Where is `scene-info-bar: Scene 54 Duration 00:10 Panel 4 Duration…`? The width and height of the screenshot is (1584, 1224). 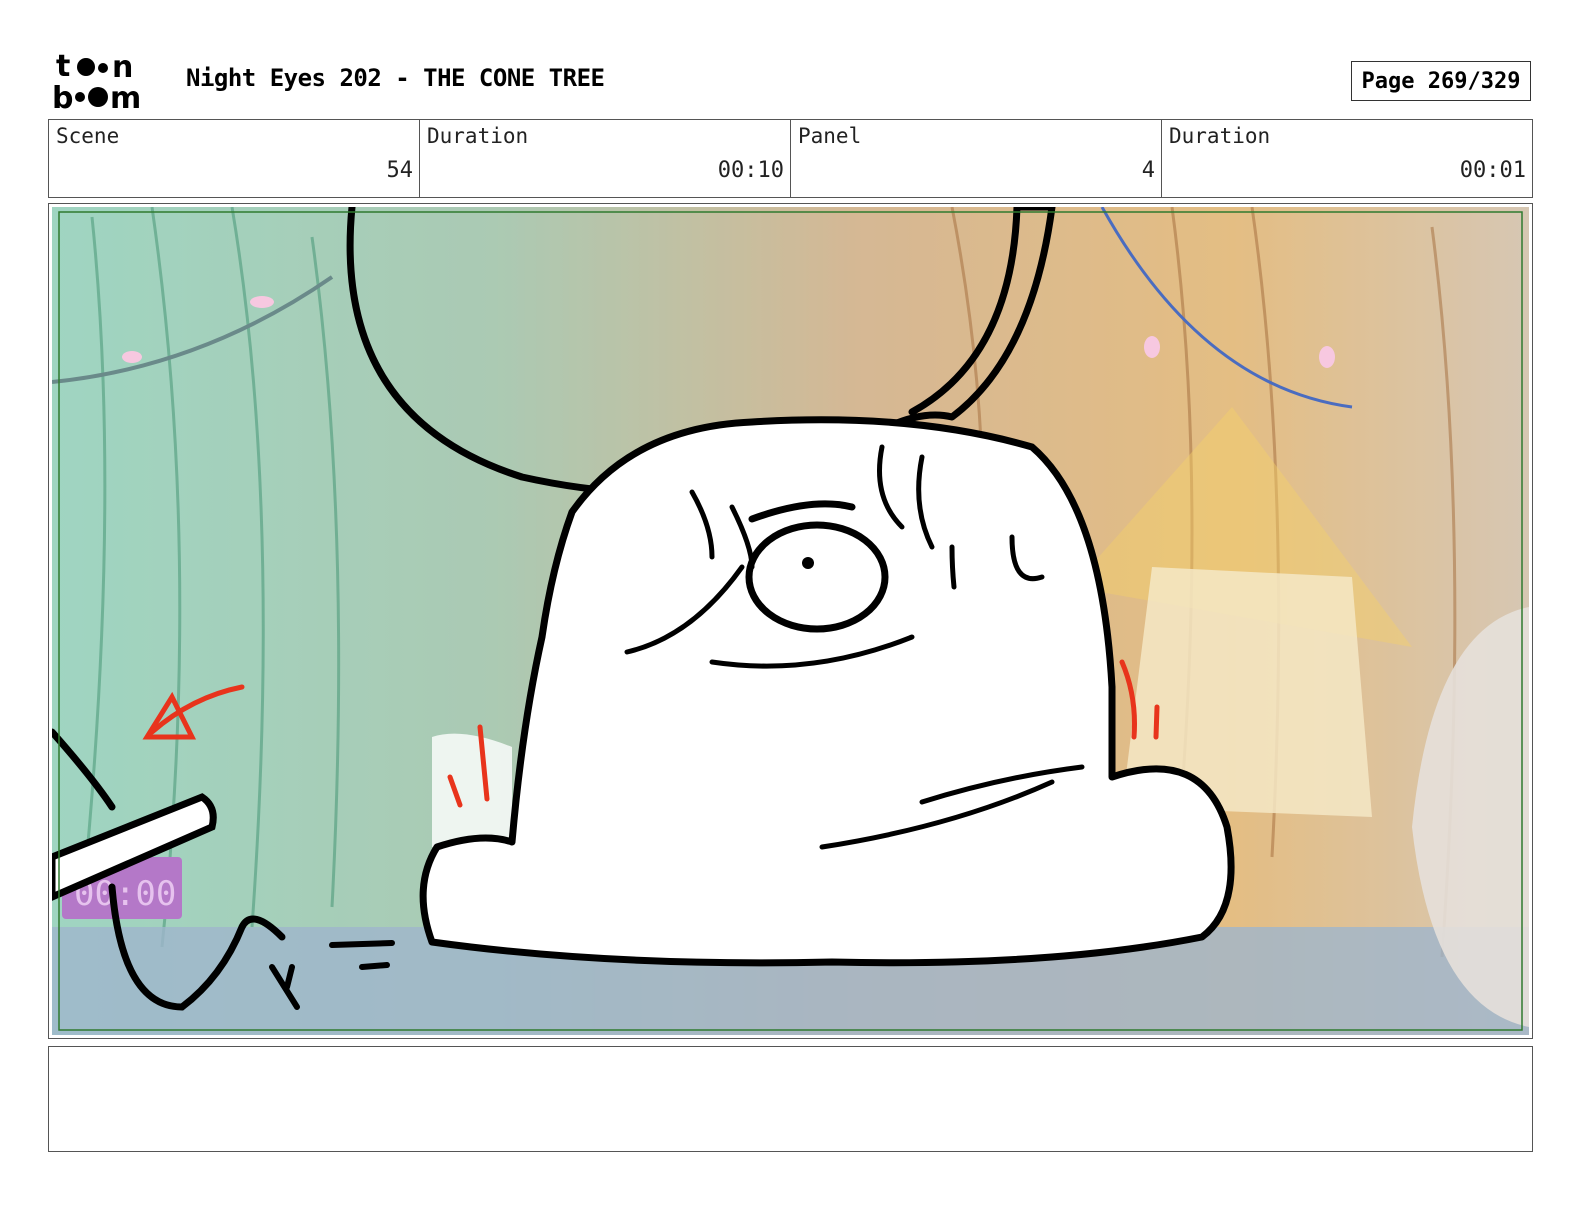
scene-info-bar: Scene 54 Duration 00:10 Panel 4 Duration… is located at coordinates (790, 158).